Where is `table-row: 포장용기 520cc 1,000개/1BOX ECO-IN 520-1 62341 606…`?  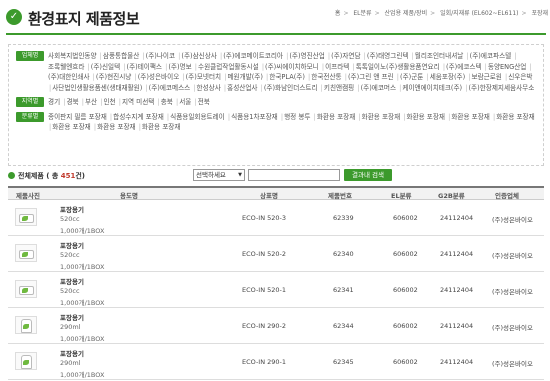
table-row: 포장용기 520cc 1,000개/1BOX ECO-IN 520-1 62341 606… is located at coordinates (276, 290).